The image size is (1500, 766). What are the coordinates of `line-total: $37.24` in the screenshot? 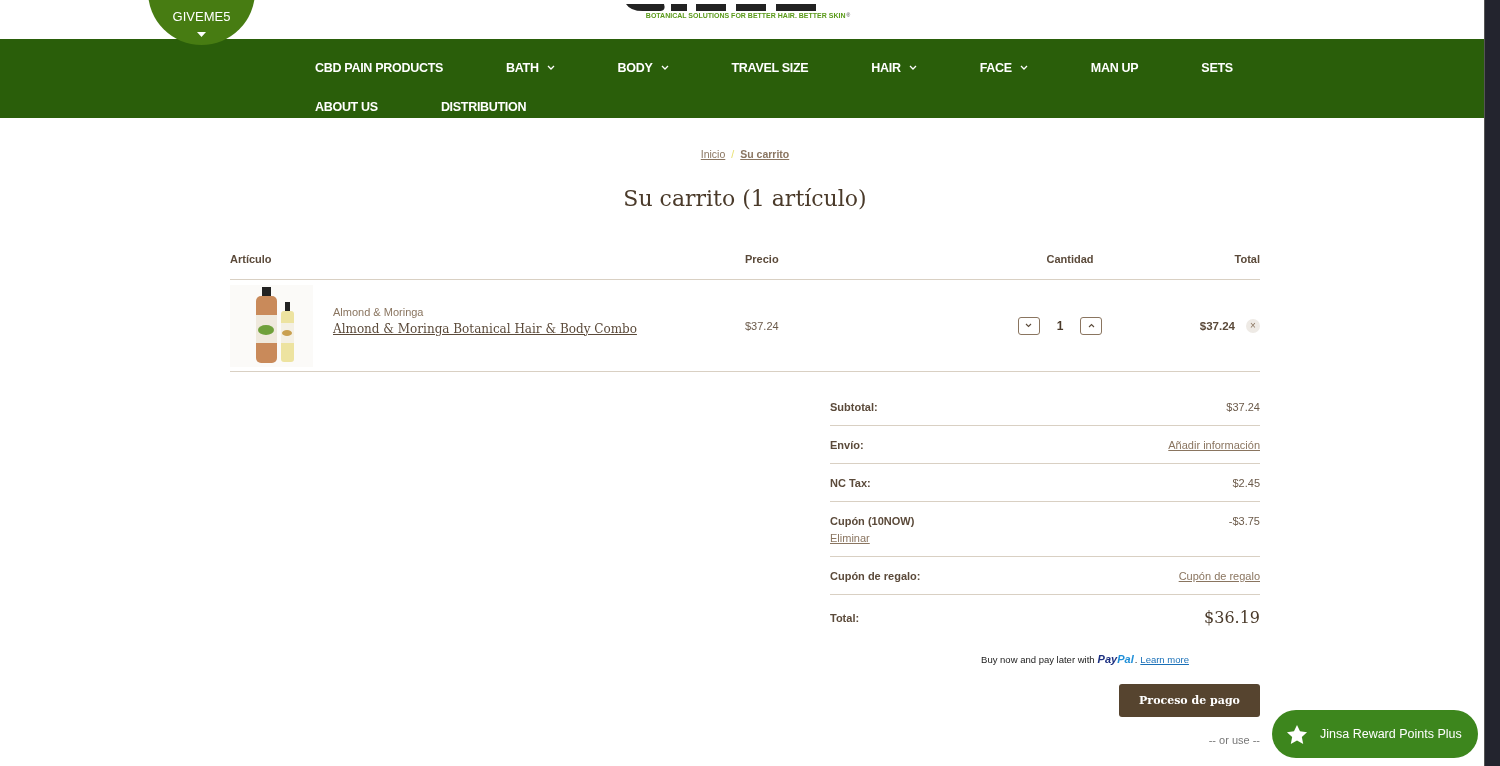 It's located at (1217, 325).